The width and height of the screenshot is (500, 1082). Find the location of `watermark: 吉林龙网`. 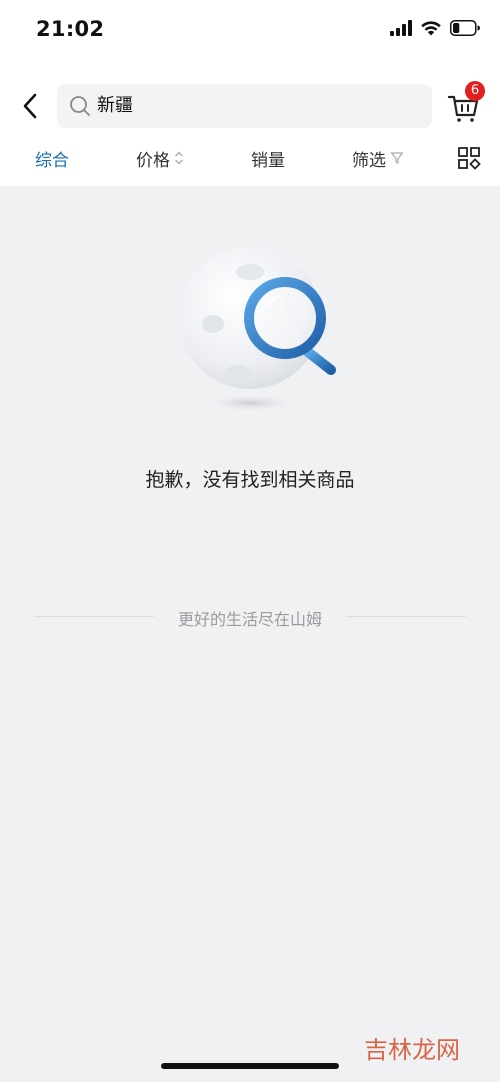

watermark: 吉林龙网 is located at coordinates (412, 1050).